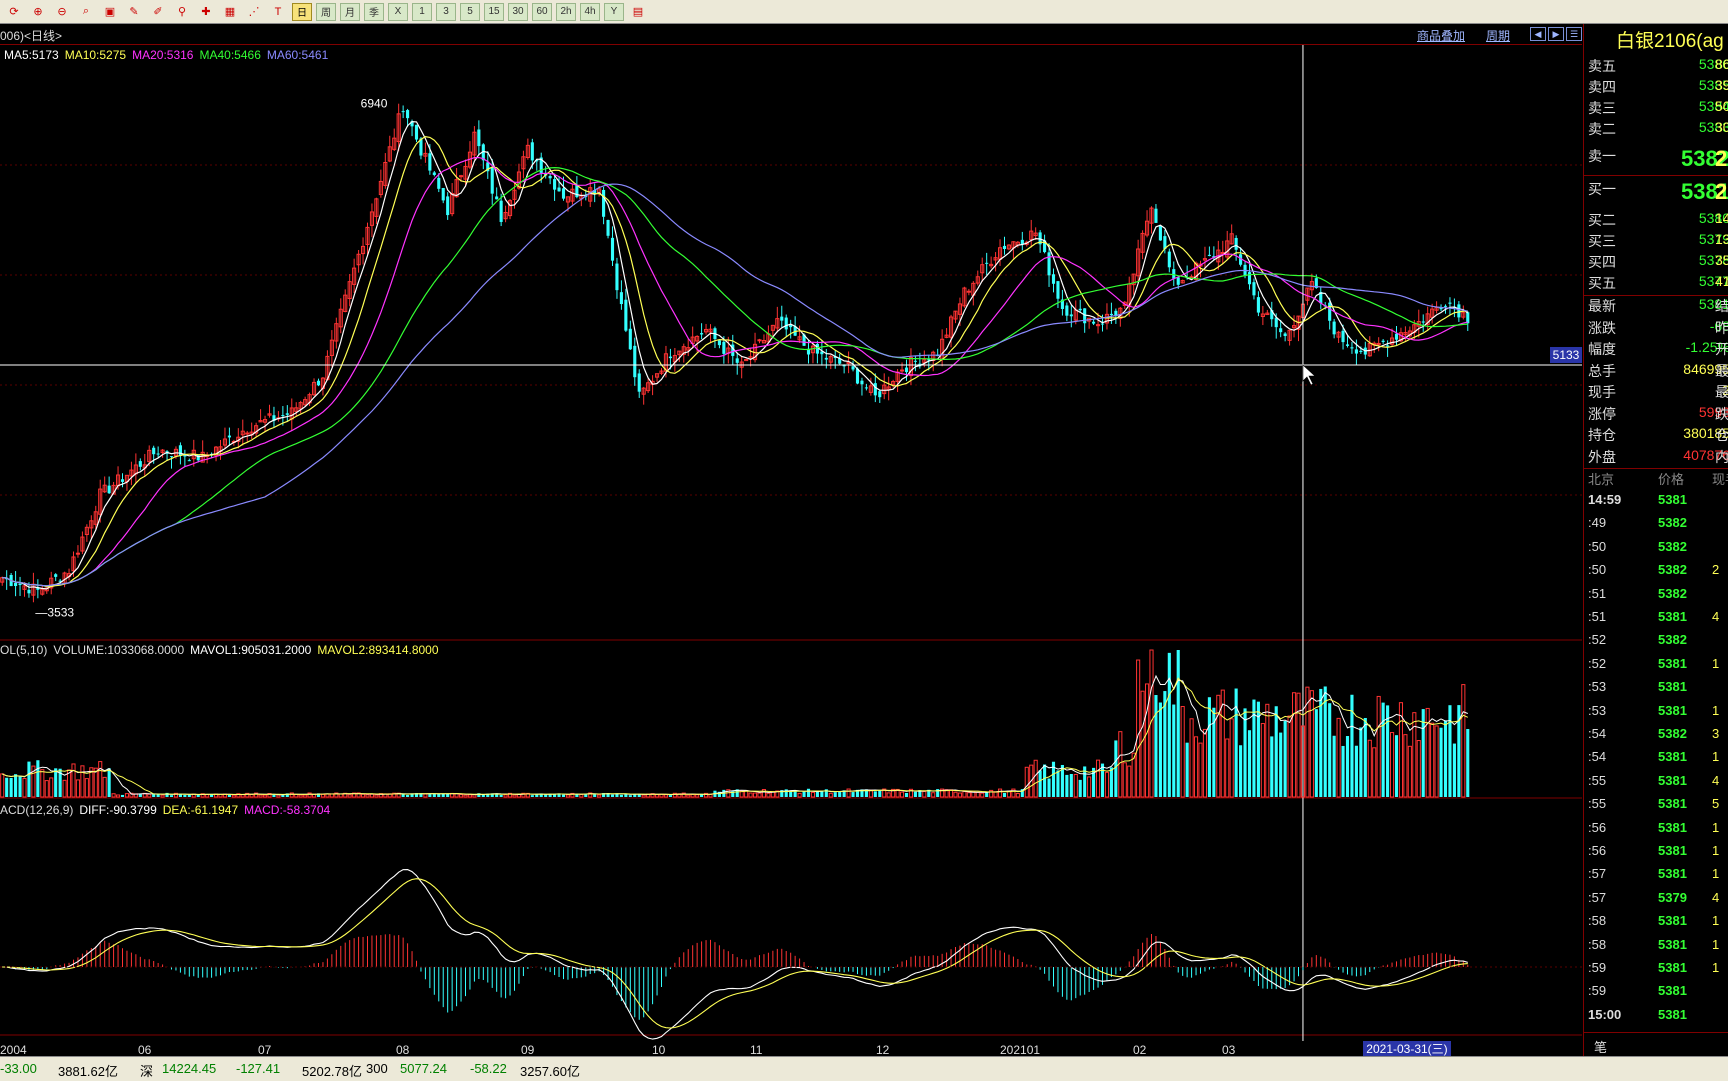 Image resolution: width=1728 pixels, height=1081 pixels. Describe the element at coordinates (1020, 1050) in the screenshot. I see `x-axis-label: 202101` at that location.